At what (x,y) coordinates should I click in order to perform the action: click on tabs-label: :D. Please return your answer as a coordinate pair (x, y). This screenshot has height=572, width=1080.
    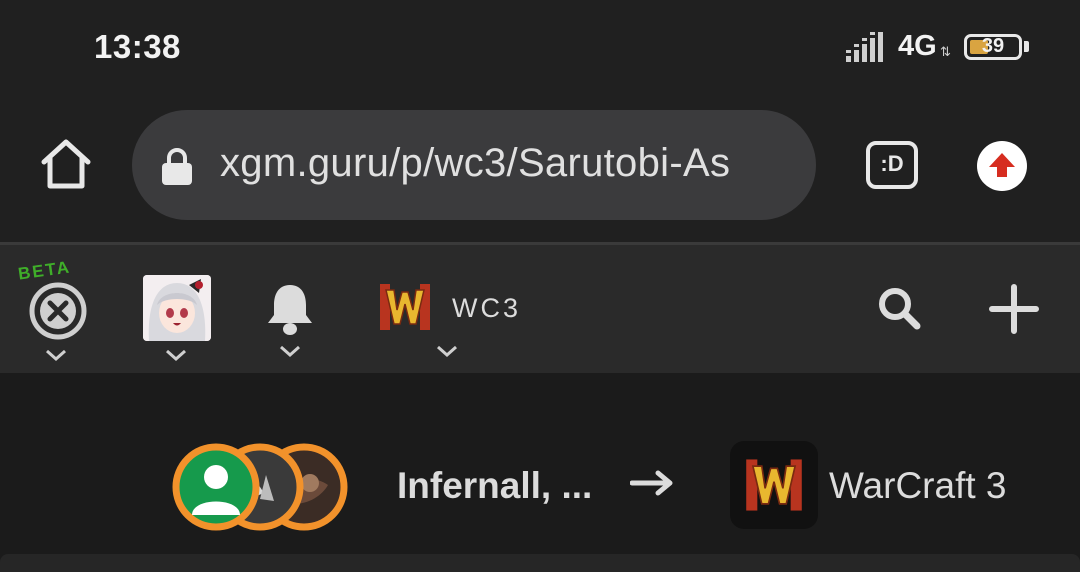
    Looking at the image, I should click on (892, 163).